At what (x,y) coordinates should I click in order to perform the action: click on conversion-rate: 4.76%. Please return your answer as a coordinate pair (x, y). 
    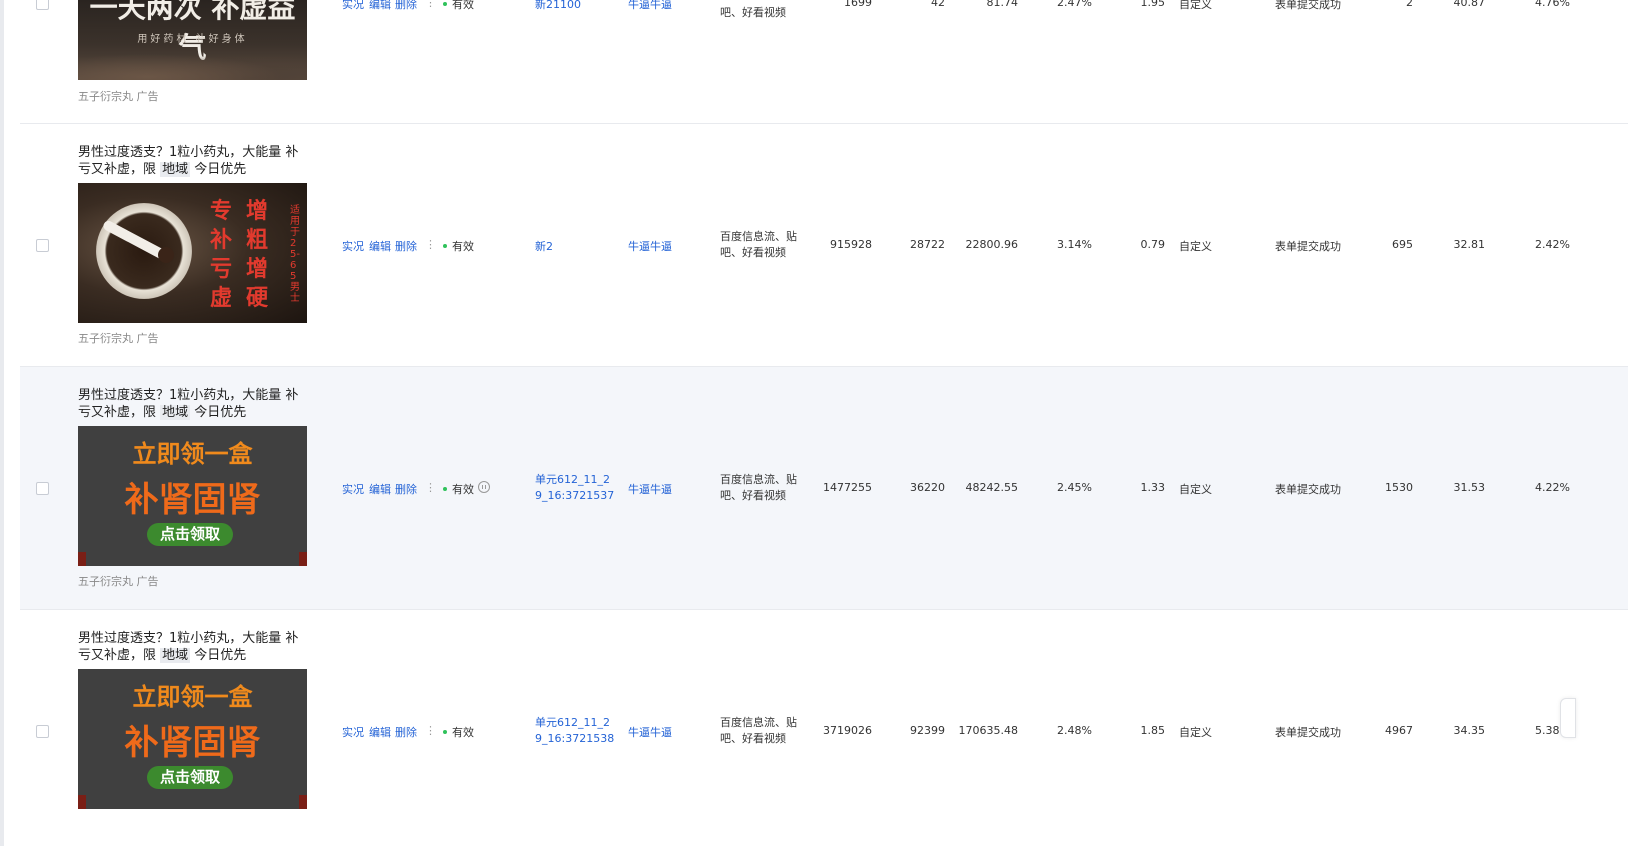
    Looking at the image, I should click on (1552, 4).